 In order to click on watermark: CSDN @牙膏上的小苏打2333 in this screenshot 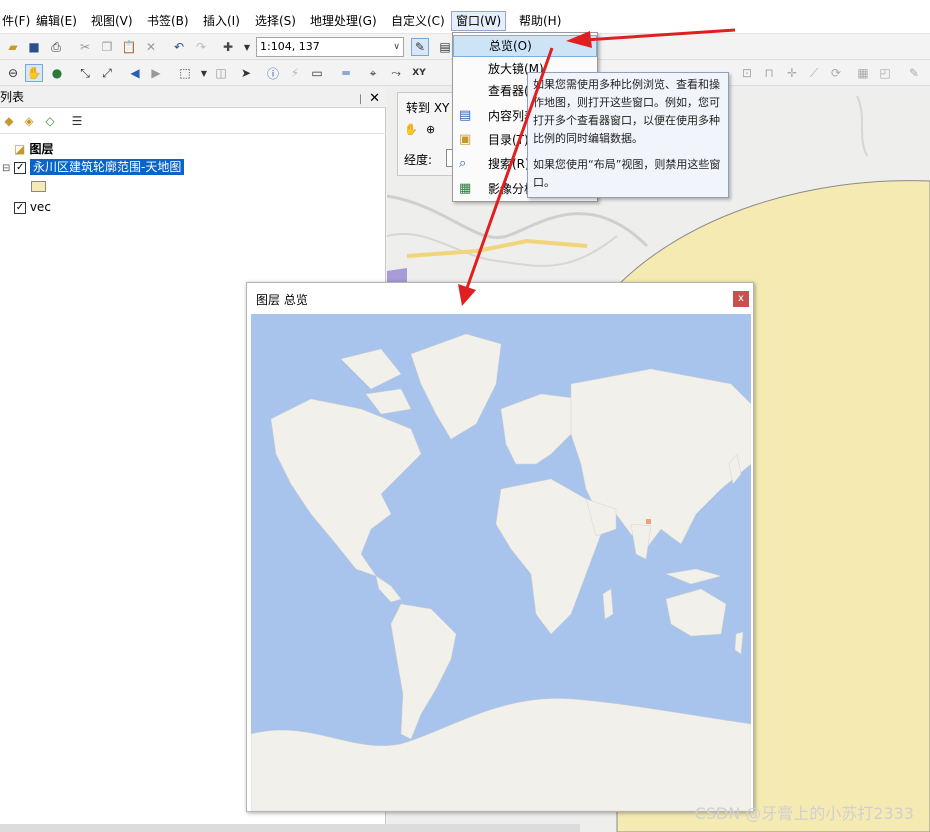, I will do `click(804, 813)`.